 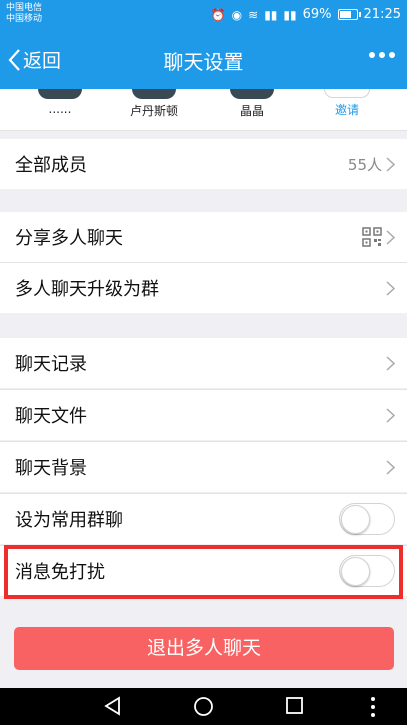 What do you see at coordinates (203, 467) in the screenshot?
I see `chat-background-row: 聊天背景` at bounding box center [203, 467].